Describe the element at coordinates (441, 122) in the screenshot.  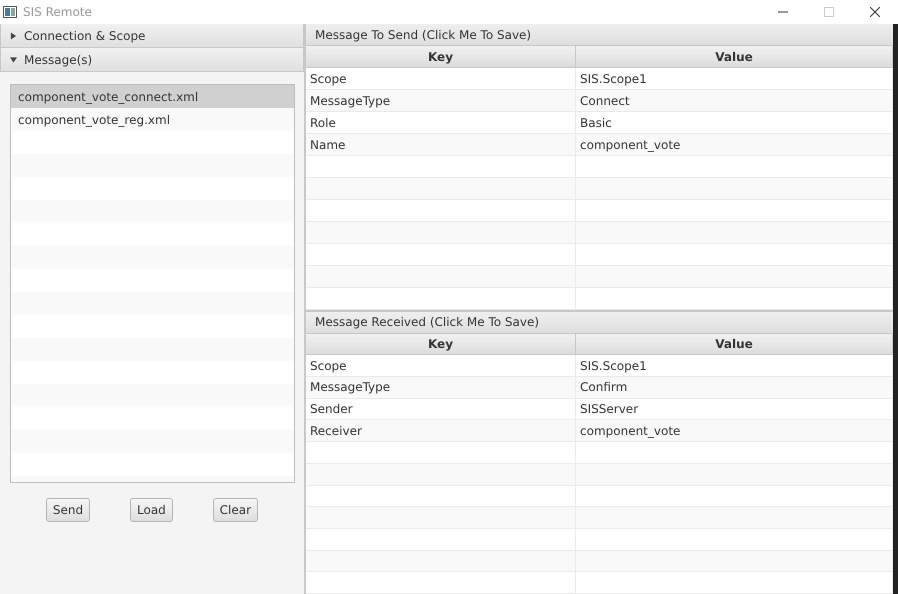
I see `table-cell: Role` at that location.